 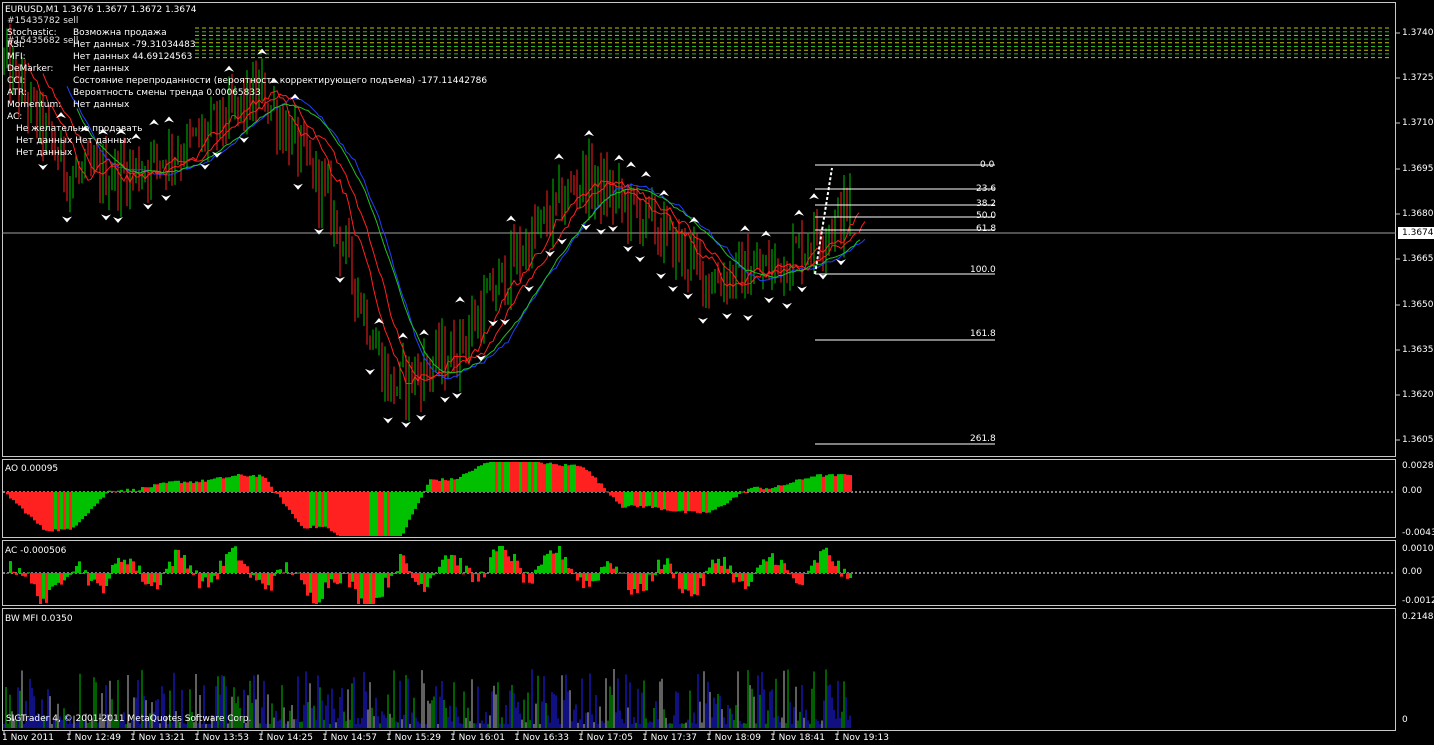 What do you see at coordinates (1418, 549) in the screenshot?
I see `ac-axis-label: 0.00104` at bounding box center [1418, 549].